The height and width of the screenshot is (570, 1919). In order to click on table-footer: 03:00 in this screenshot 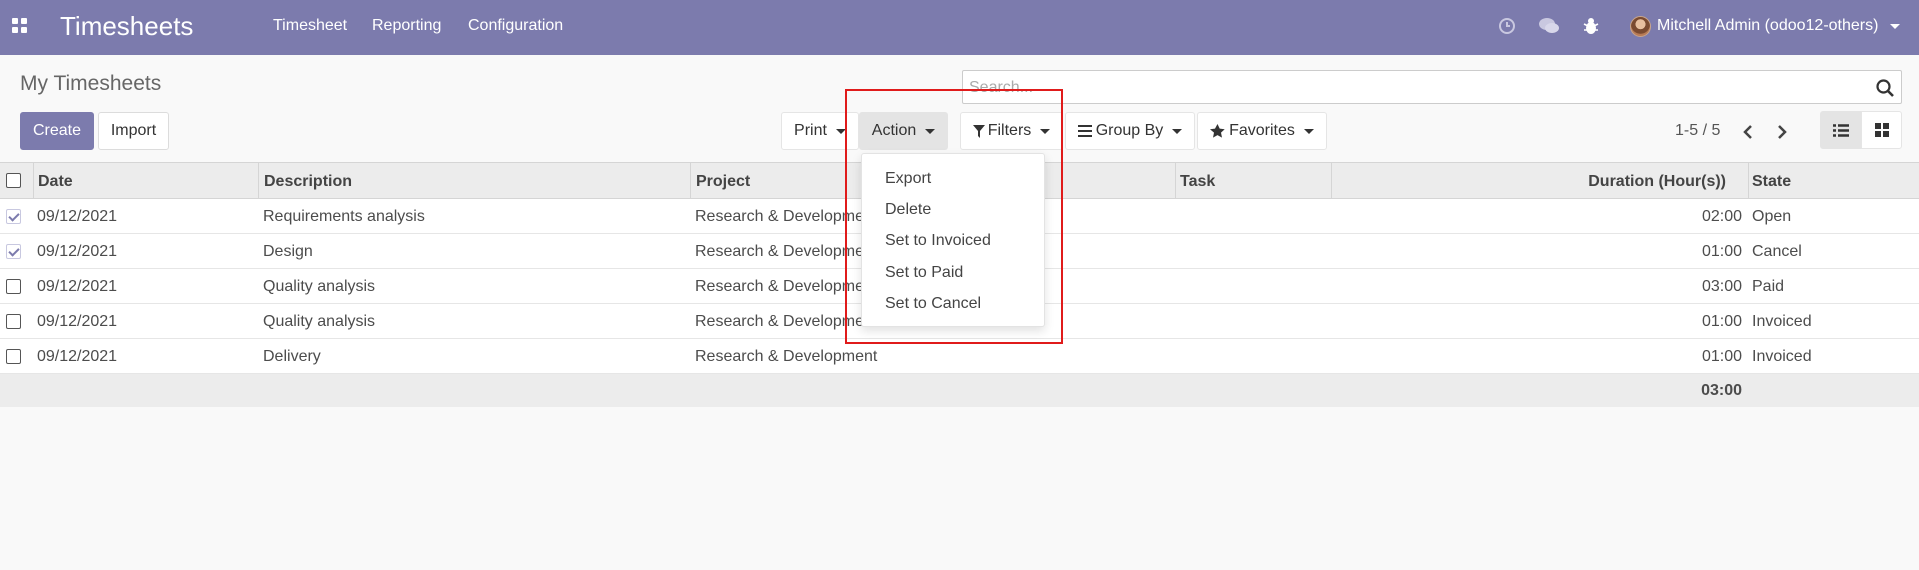, I will do `click(959, 390)`.